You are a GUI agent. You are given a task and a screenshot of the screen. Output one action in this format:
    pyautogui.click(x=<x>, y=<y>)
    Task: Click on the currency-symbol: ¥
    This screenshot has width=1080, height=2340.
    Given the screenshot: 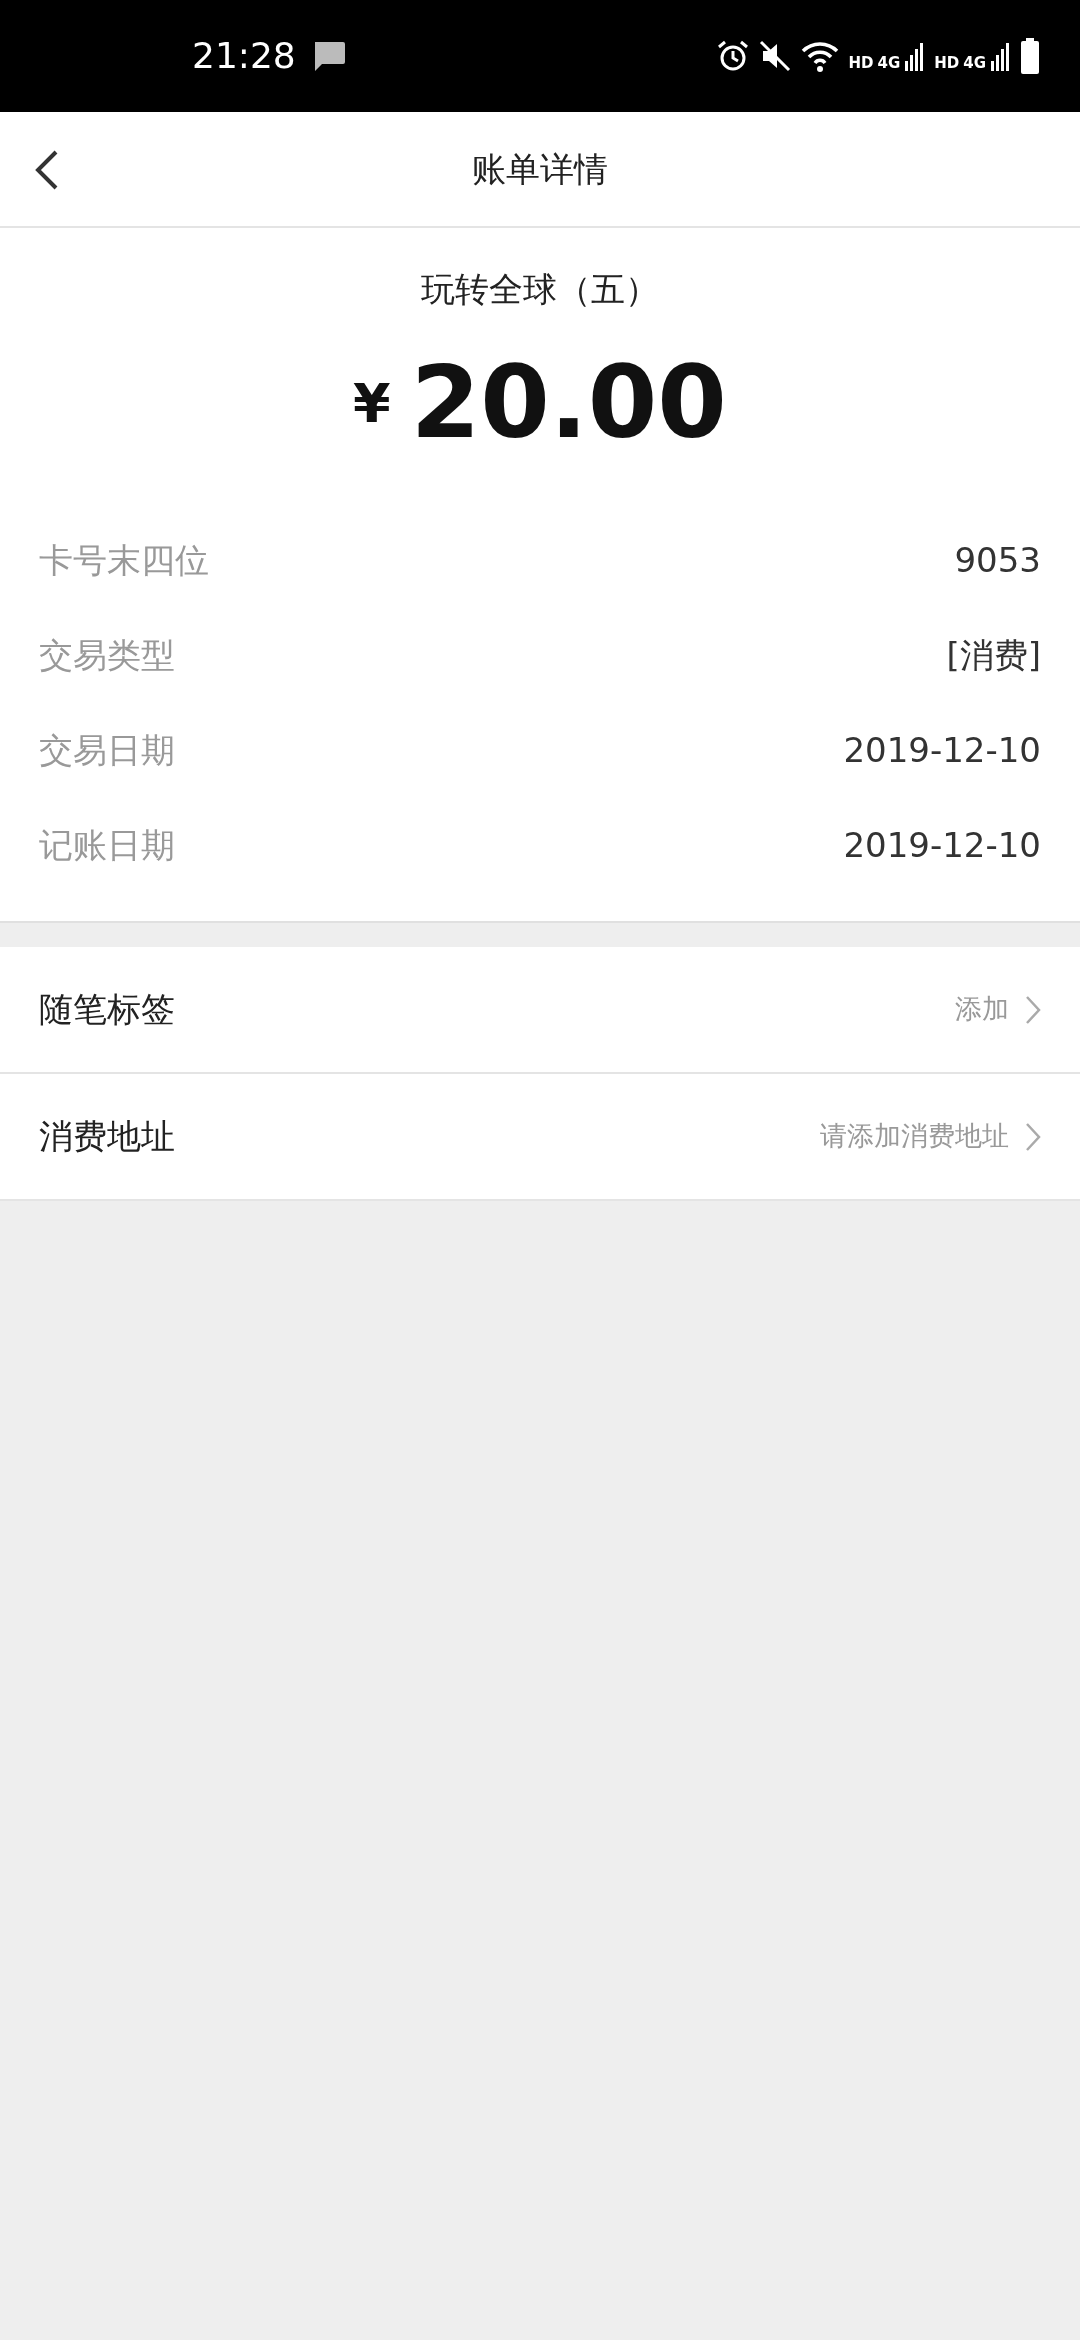 What is the action you would take?
    pyautogui.click(x=372, y=403)
    